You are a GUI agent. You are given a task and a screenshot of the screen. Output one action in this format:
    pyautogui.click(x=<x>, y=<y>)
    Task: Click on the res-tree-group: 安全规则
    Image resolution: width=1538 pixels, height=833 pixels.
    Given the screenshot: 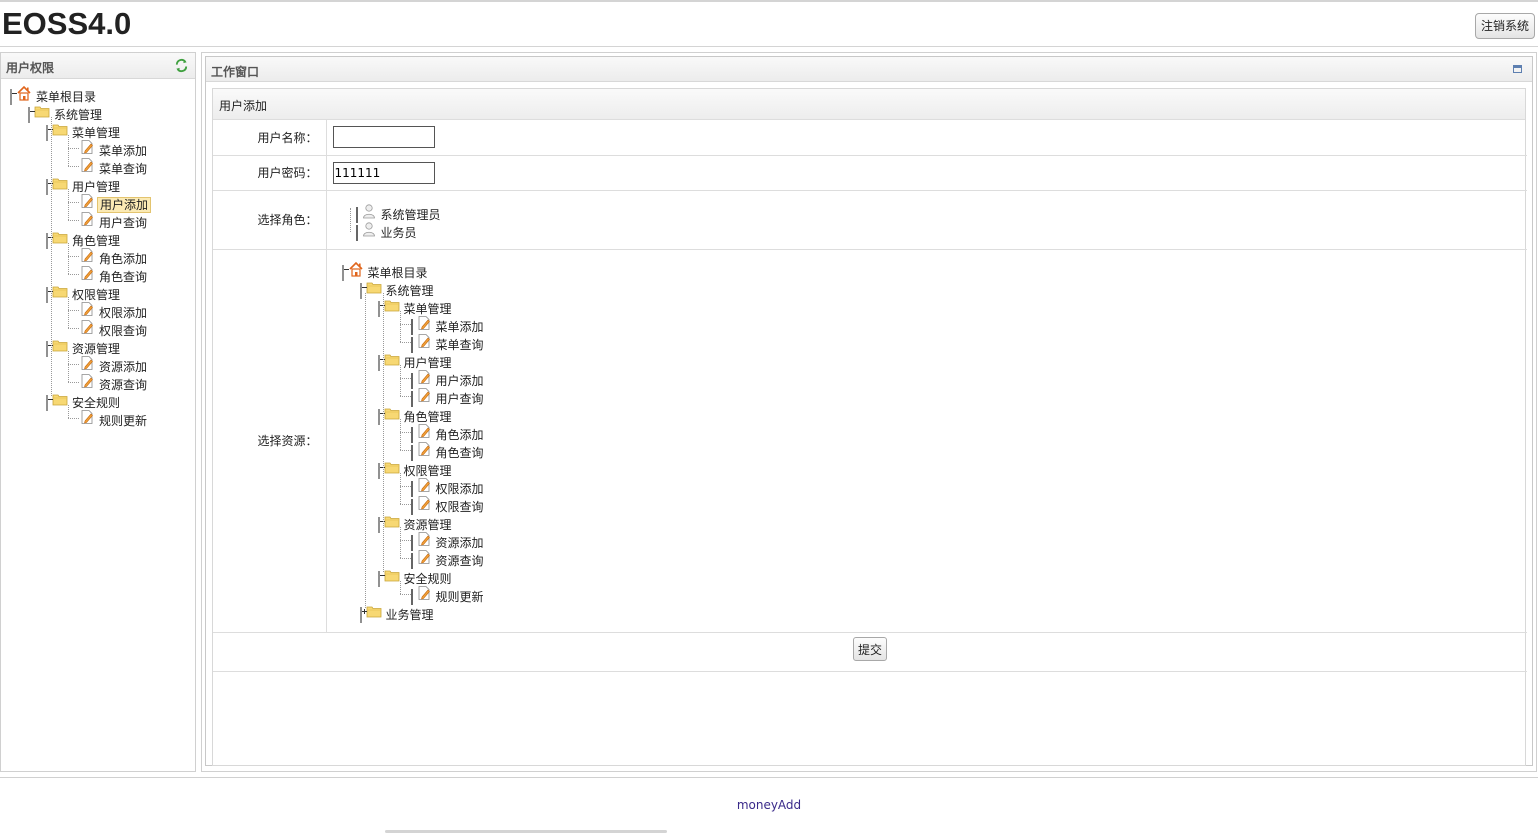 What is the action you would take?
    pyautogui.click(x=415, y=577)
    